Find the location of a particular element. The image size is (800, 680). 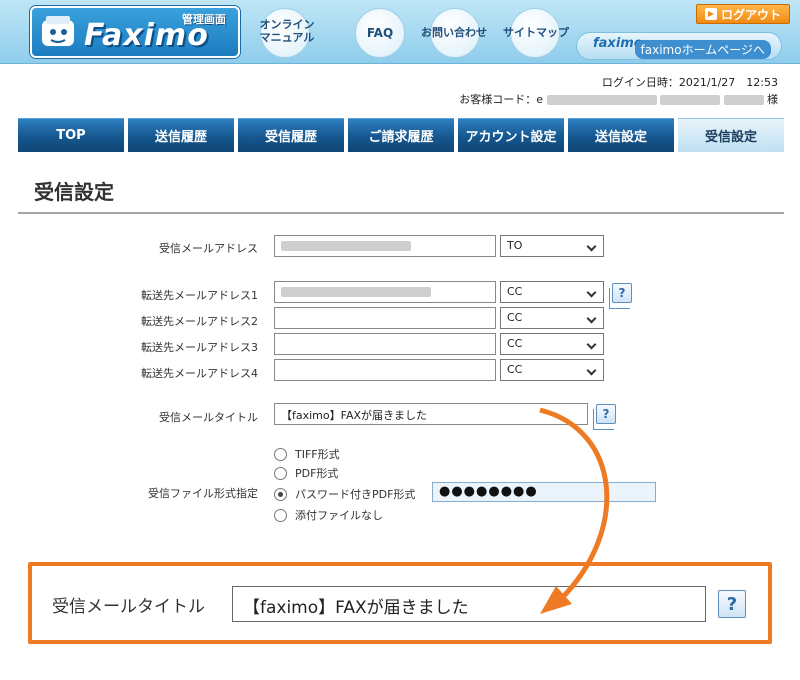

customer-code: お客様コード：e 様 is located at coordinates (618, 99).